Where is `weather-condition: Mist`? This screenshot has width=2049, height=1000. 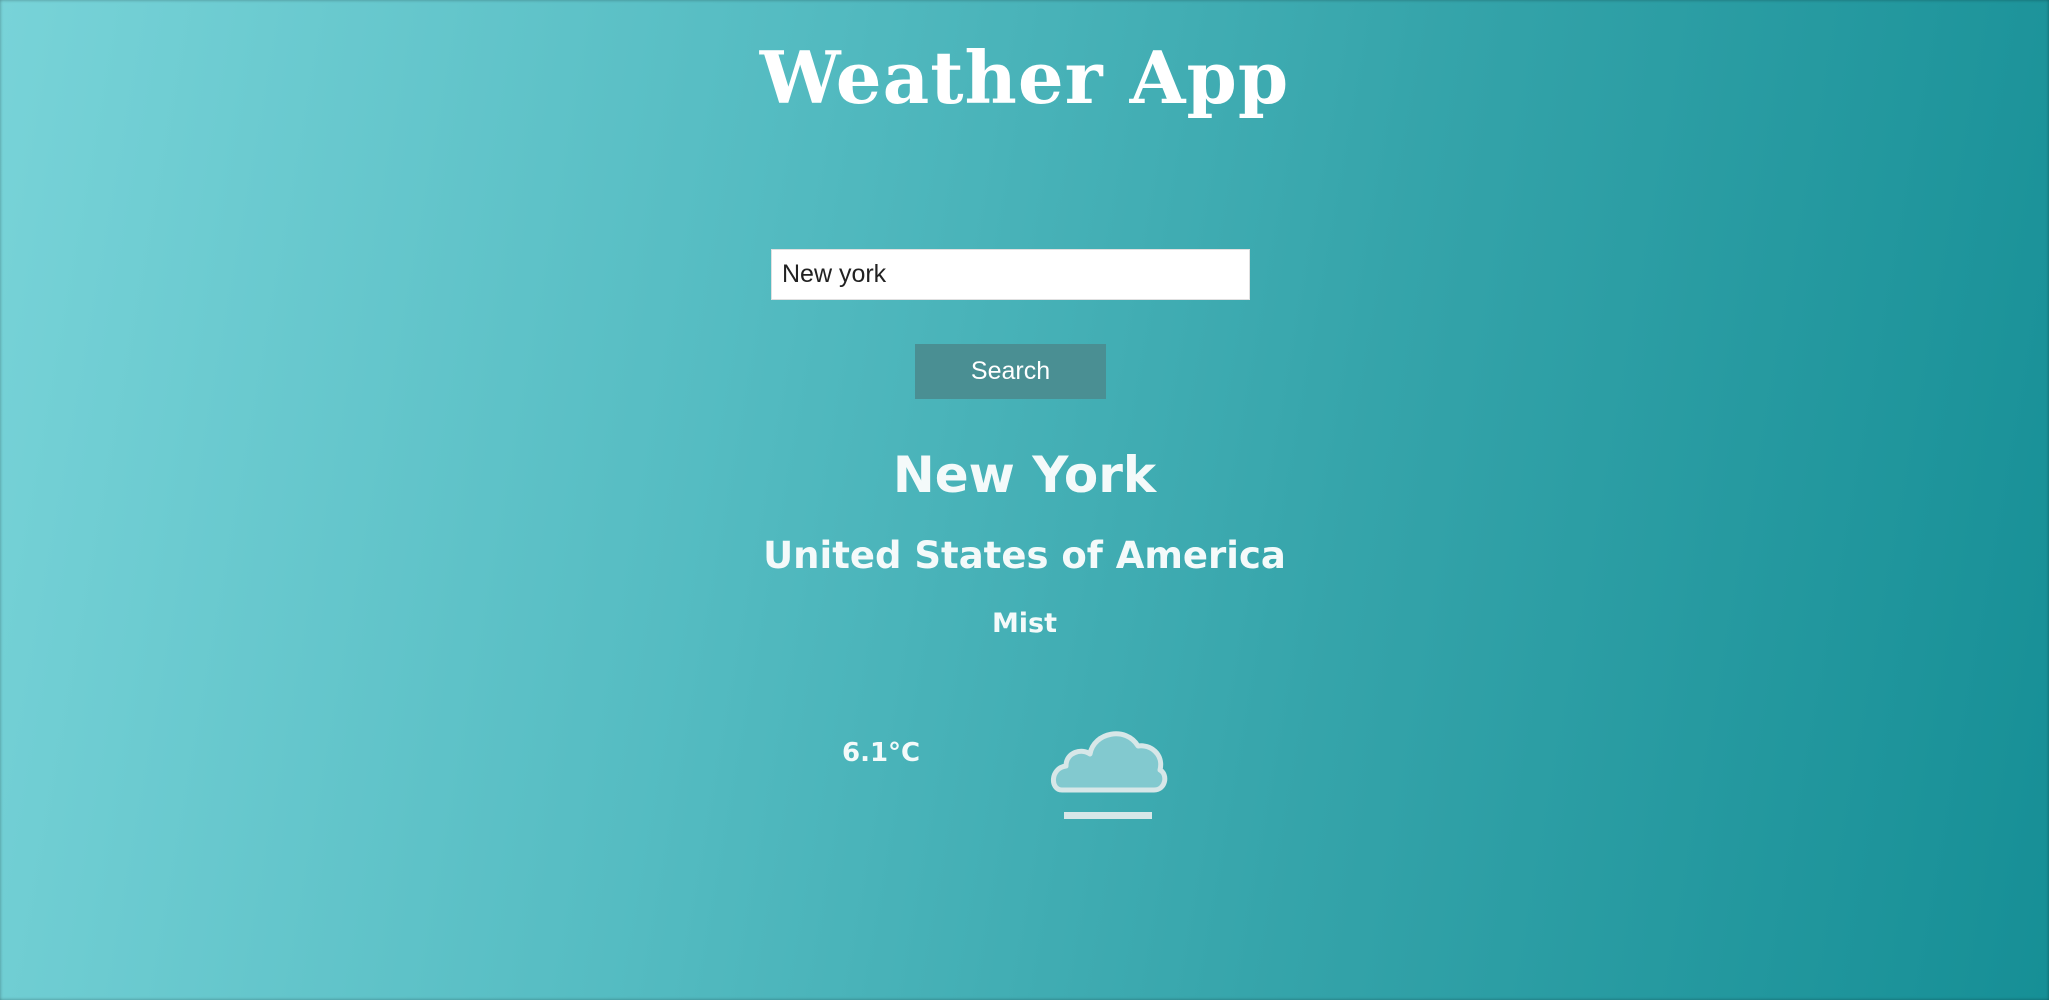
weather-condition: Mist is located at coordinates (1024, 623).